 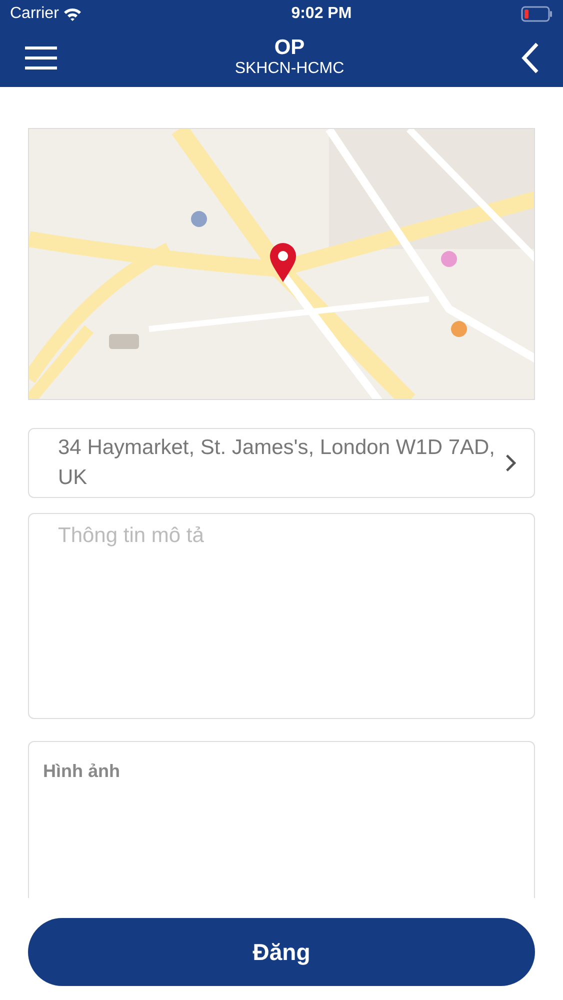 I want to click on map-pin-icon, so click(x=283, y=263).